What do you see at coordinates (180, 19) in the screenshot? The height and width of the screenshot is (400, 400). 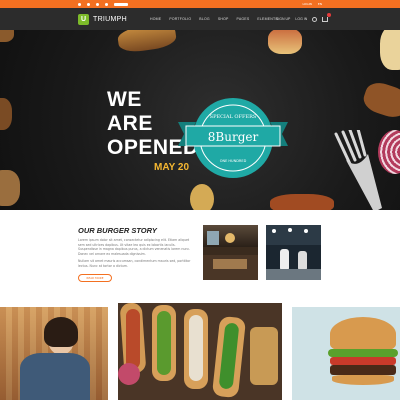 I see `nav-item-portfolio: PORTFOLIO` at bounding box center [180, 19].